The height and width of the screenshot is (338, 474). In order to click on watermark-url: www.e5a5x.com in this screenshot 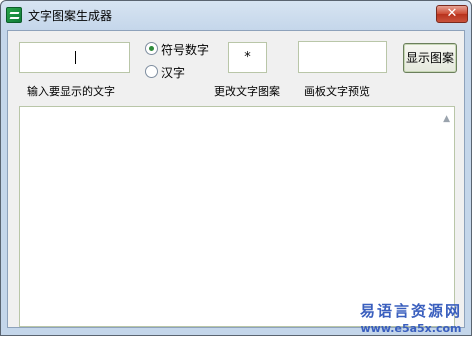, I will do `click(411, 328)`.